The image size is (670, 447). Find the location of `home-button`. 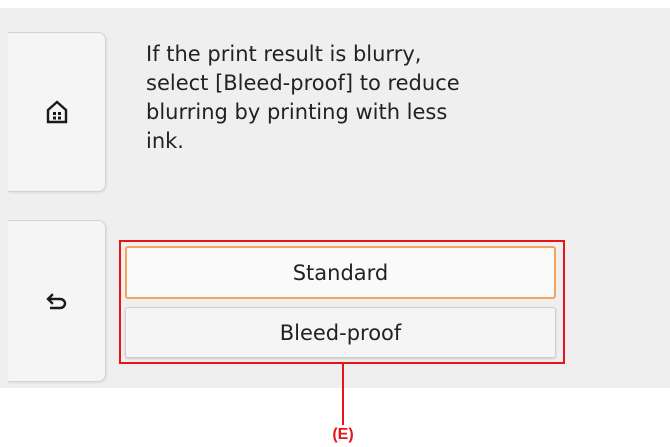

home-button is located at coordinates (57, 112).